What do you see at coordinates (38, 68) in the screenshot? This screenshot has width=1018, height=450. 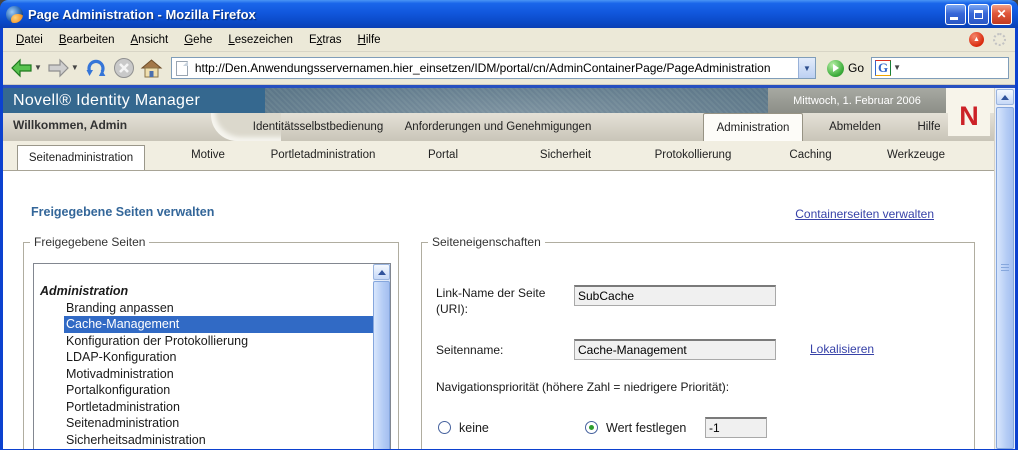 I see `back-dropdown-icon: ▼` at bounding box center [38, 68].